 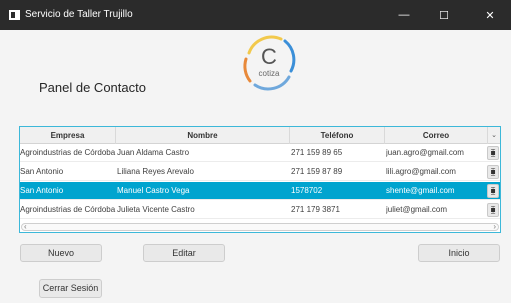 I want to click on logo-letter: C, so click(x=269, y=56).